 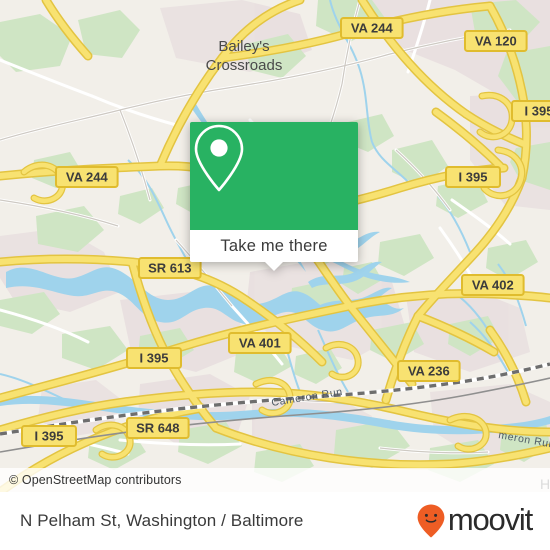 I want to click on callout-tail, so click(x=274, y=266).